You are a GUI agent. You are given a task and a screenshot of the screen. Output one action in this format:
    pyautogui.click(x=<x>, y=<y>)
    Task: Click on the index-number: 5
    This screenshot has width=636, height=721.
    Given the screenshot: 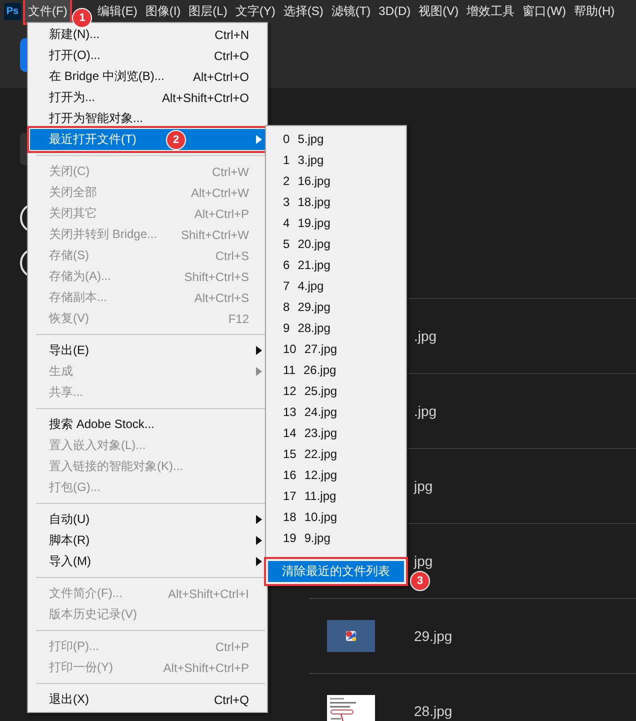 What is the action you would take?
    pyautogui.click(x=286, y=243)
    